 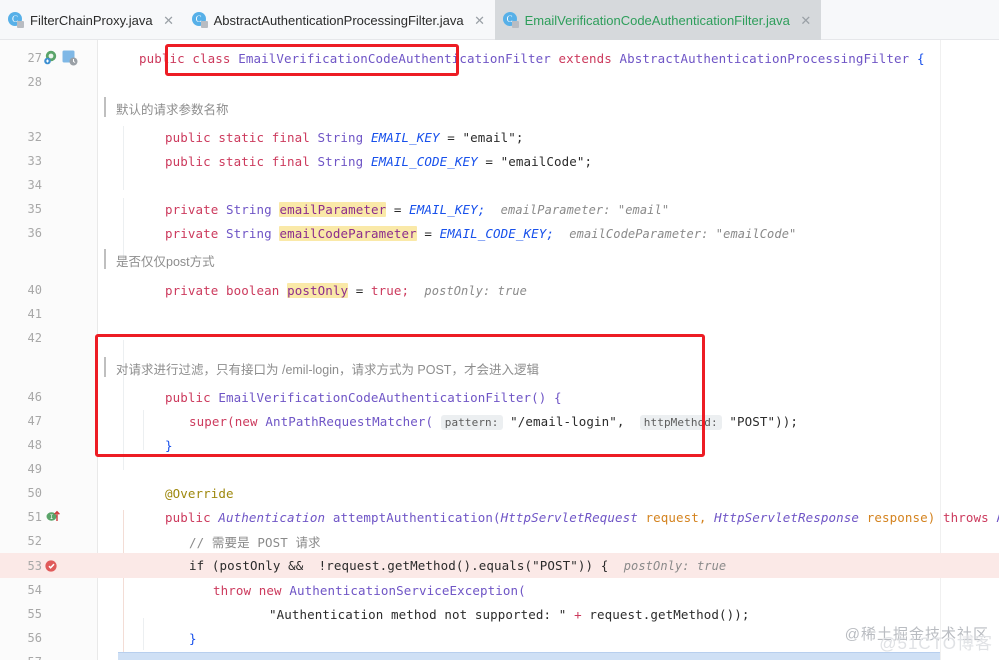 What do you see at coordinates (34, 82) in the screenshot?
I see `line-number: 28` at bounding box center [34, 82].